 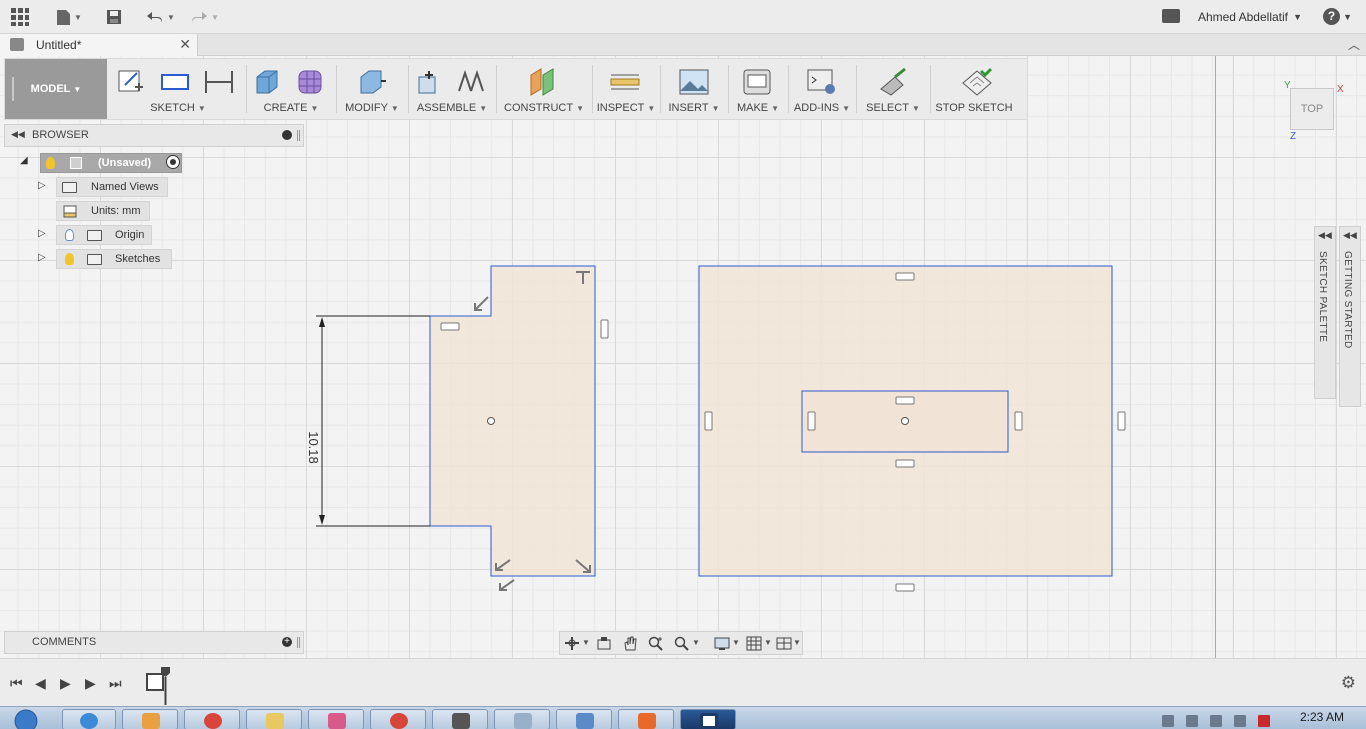 I want to click on viewports-icon, so click(x=784, y=643).